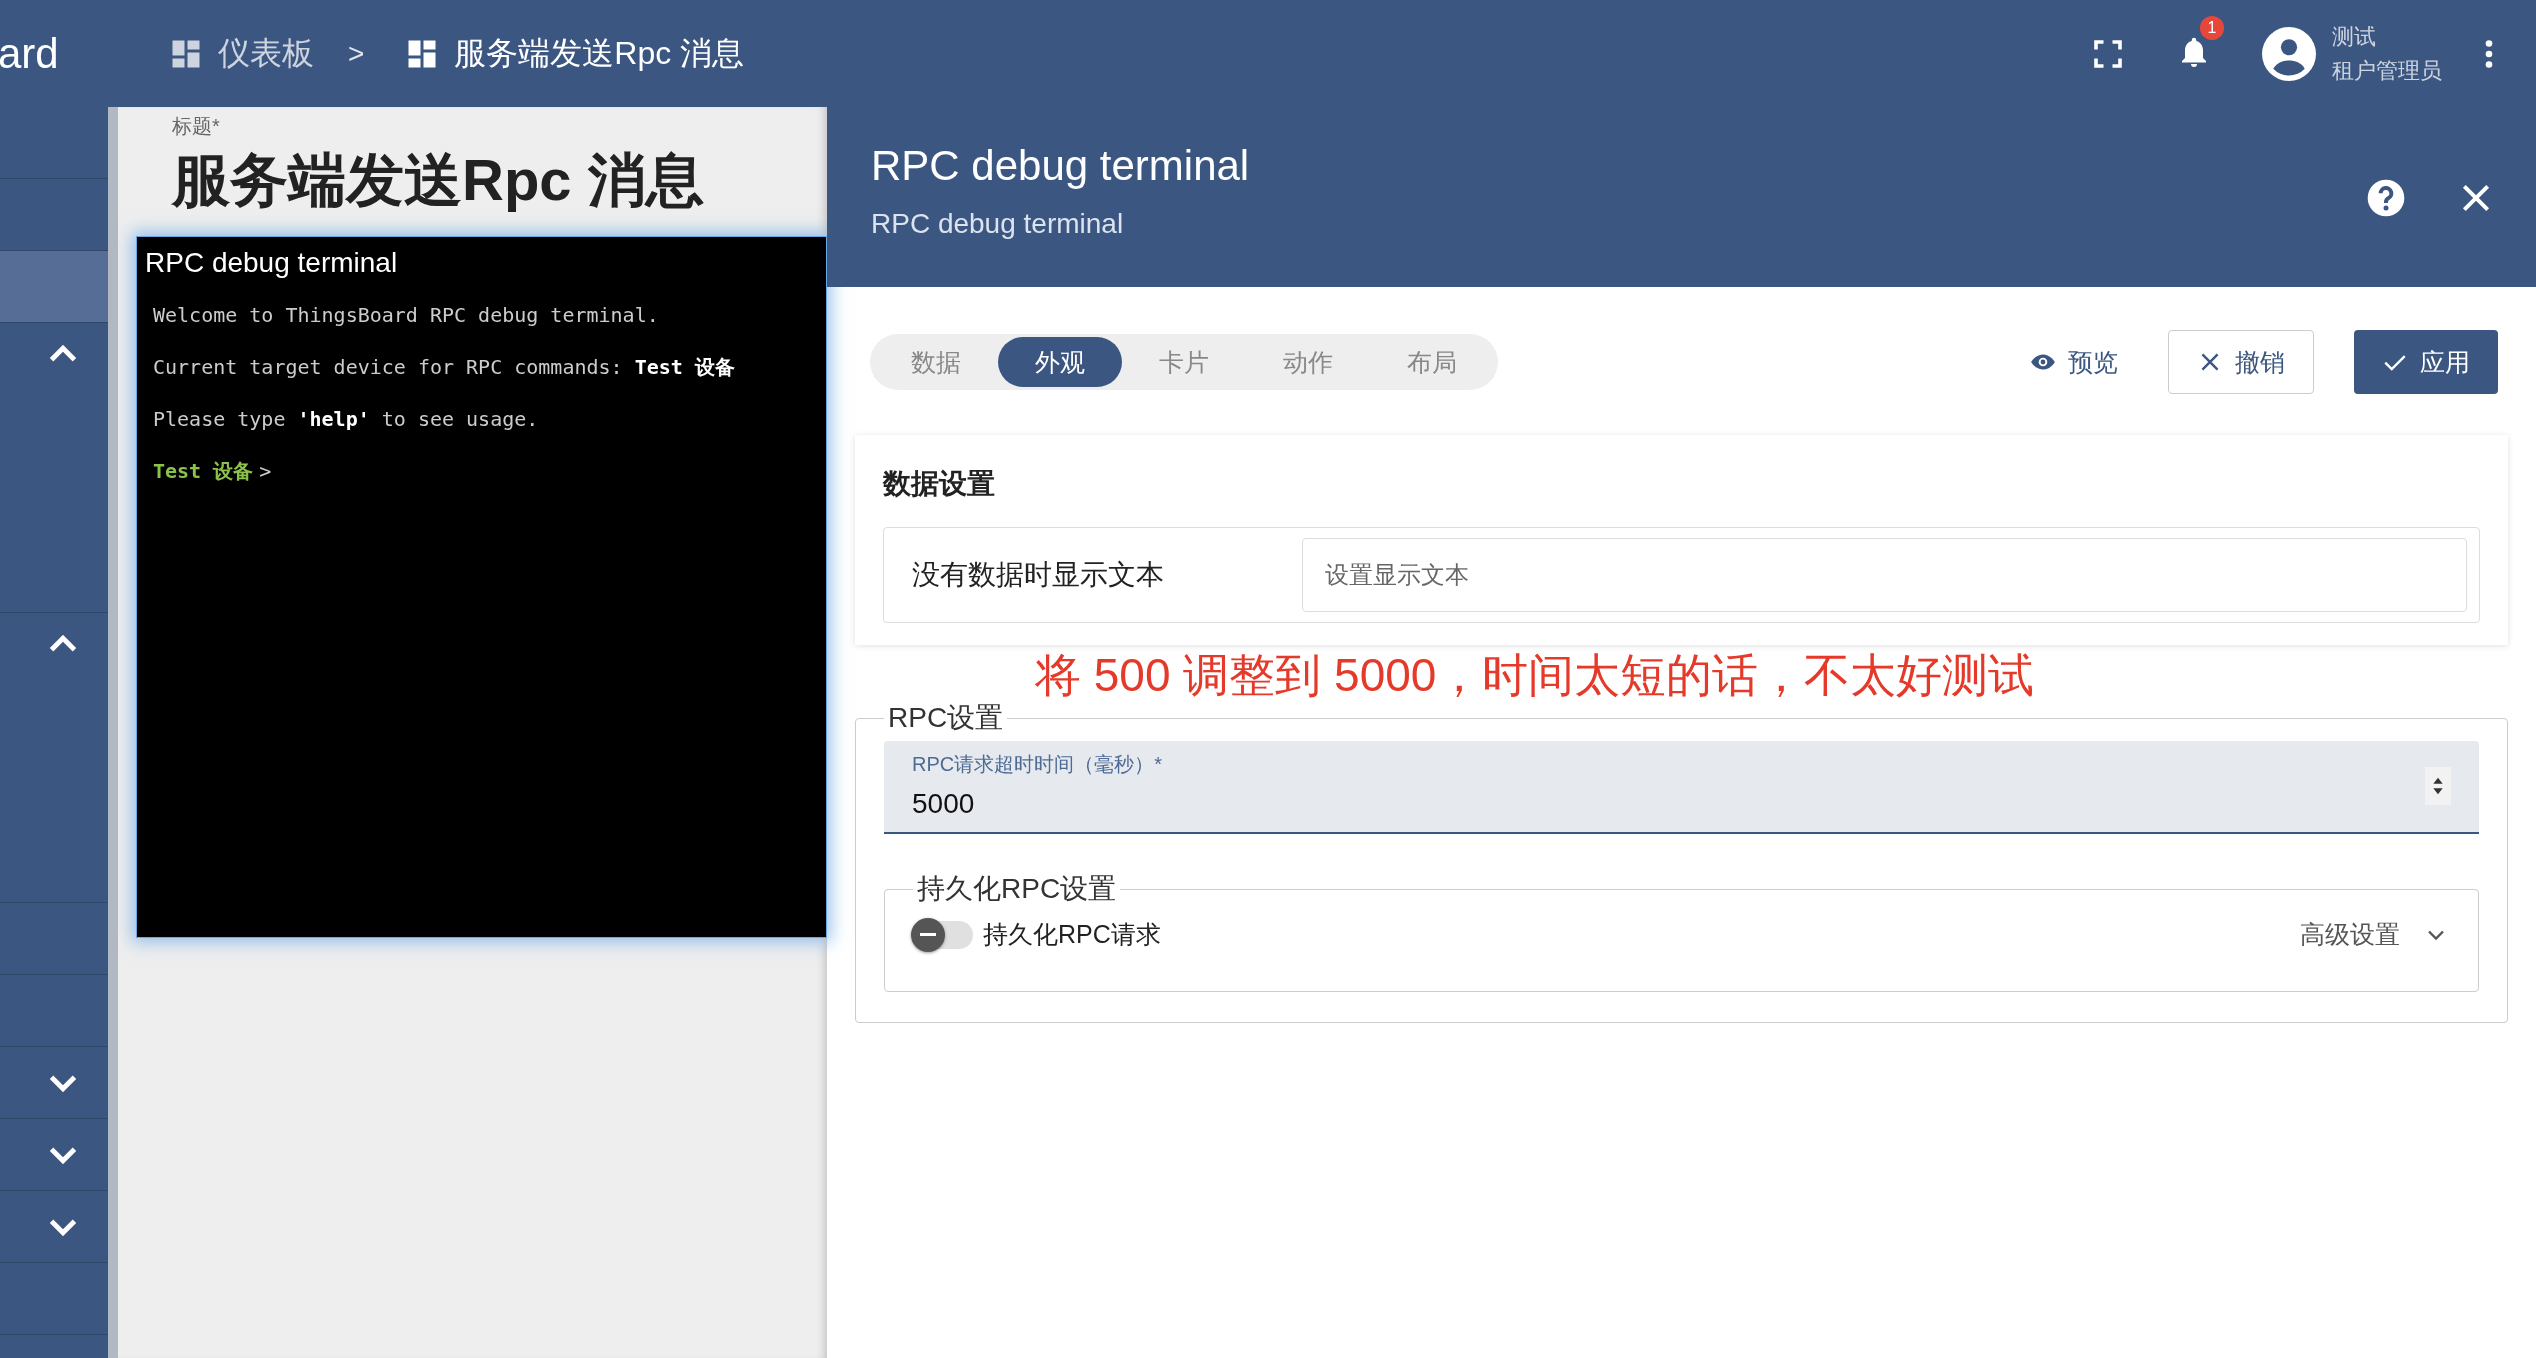 The width and height of the screenshot is (2536, 1358). Describe the element at coordinates (1535, 675) in the screenshot. I see `annotation-text: 将 500 调整到 5000，时间太短的话，不太好测试` at that location.